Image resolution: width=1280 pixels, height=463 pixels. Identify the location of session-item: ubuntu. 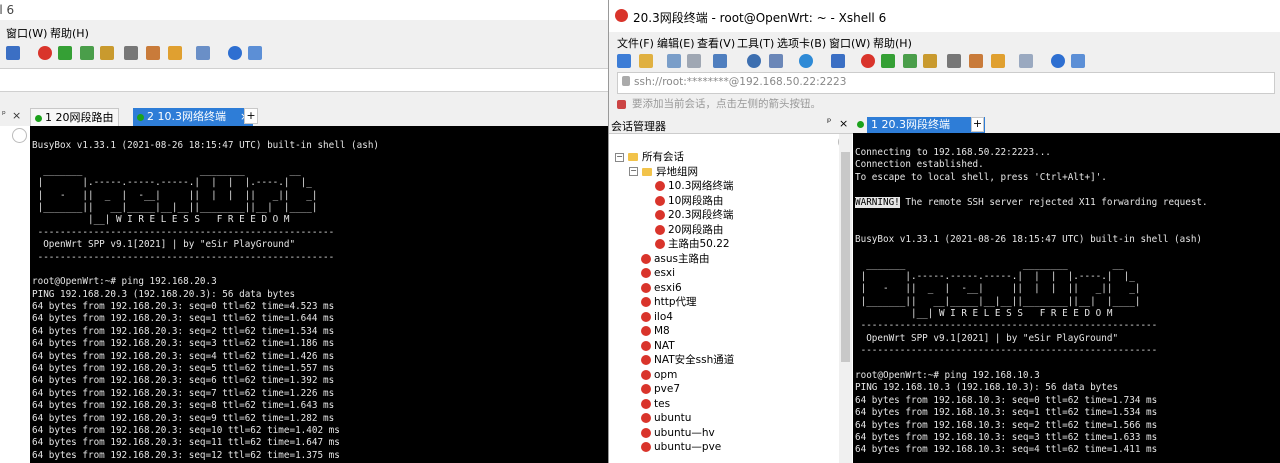
(666, 418).